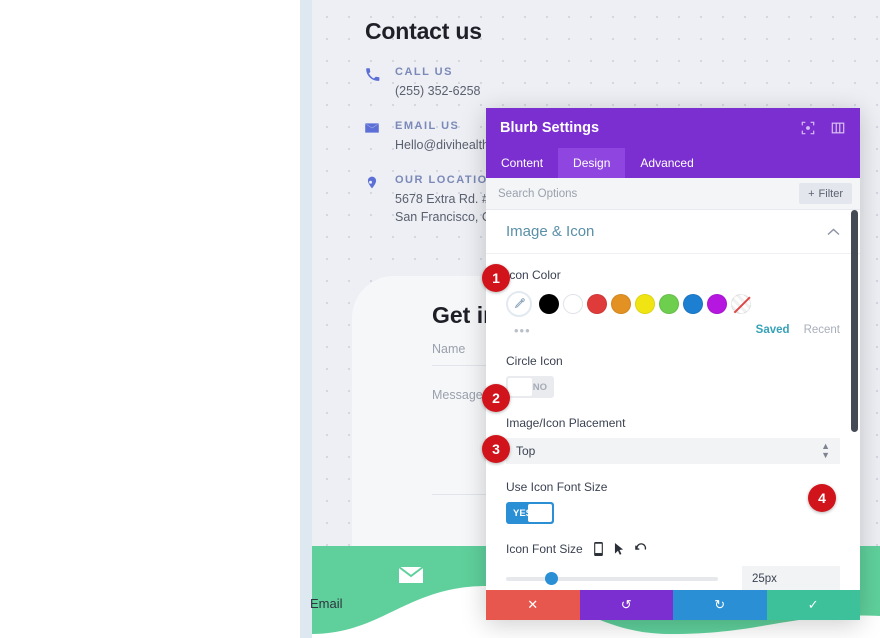 The image size is (880, 638). What do you see at coordinates (427, 126) in the screenshot?
I see `contact-label: EMAIL US` at bounding box center [427, 126].